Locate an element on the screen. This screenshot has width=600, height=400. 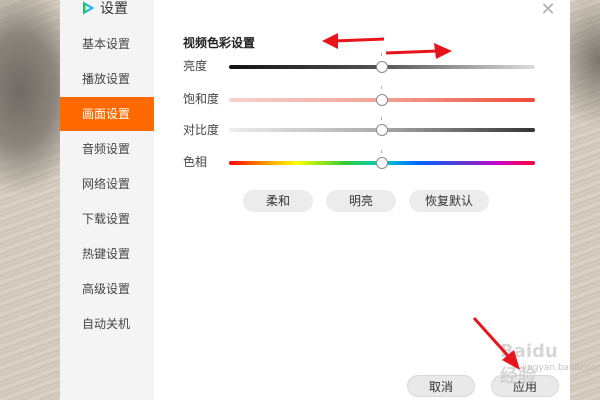
section-title: 视频色彩设置 is located at coordinates (219, 43).